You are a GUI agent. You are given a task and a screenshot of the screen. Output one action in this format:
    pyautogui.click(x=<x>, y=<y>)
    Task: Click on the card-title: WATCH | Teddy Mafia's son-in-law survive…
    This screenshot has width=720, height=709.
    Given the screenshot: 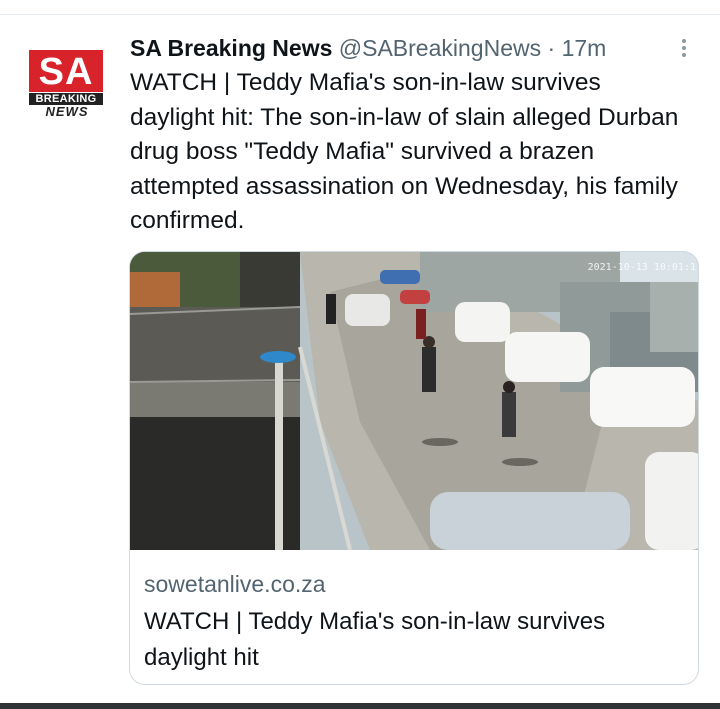 What is the action you would take?
    pyautogui.click(x=375, y=639)
    